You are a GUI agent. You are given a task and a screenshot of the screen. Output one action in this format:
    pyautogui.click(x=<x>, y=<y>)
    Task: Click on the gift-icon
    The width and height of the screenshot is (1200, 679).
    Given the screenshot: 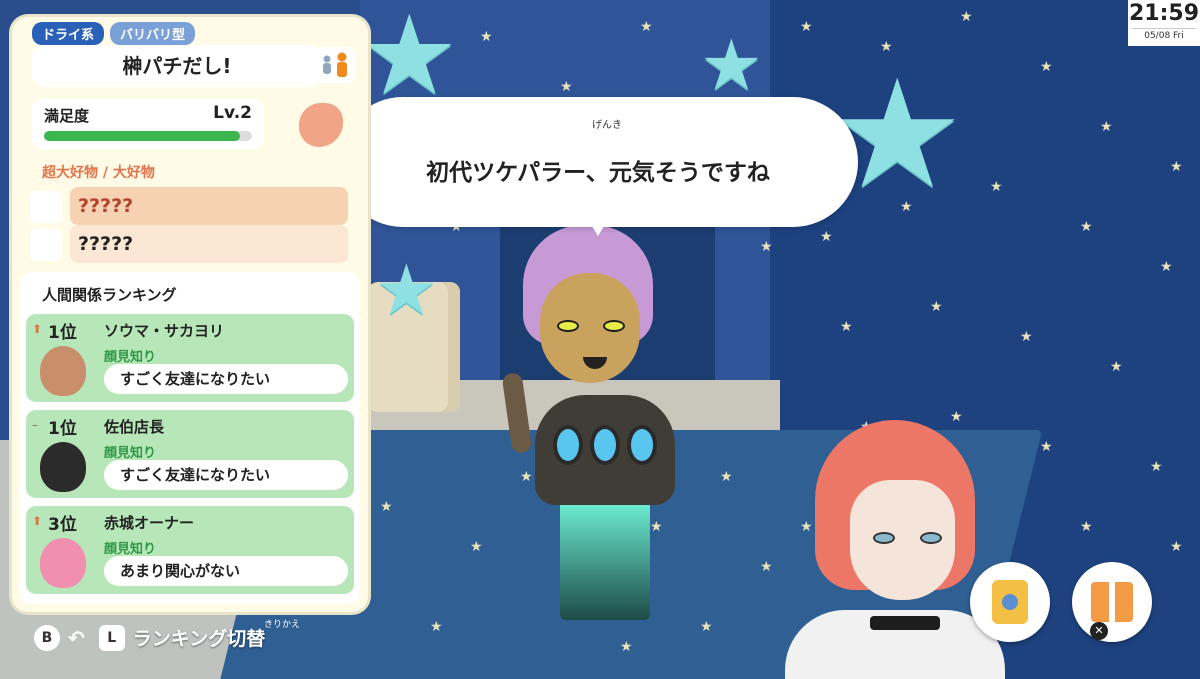 What is the action you would take?
    pyautogui.click(x=1112, y=602)
    